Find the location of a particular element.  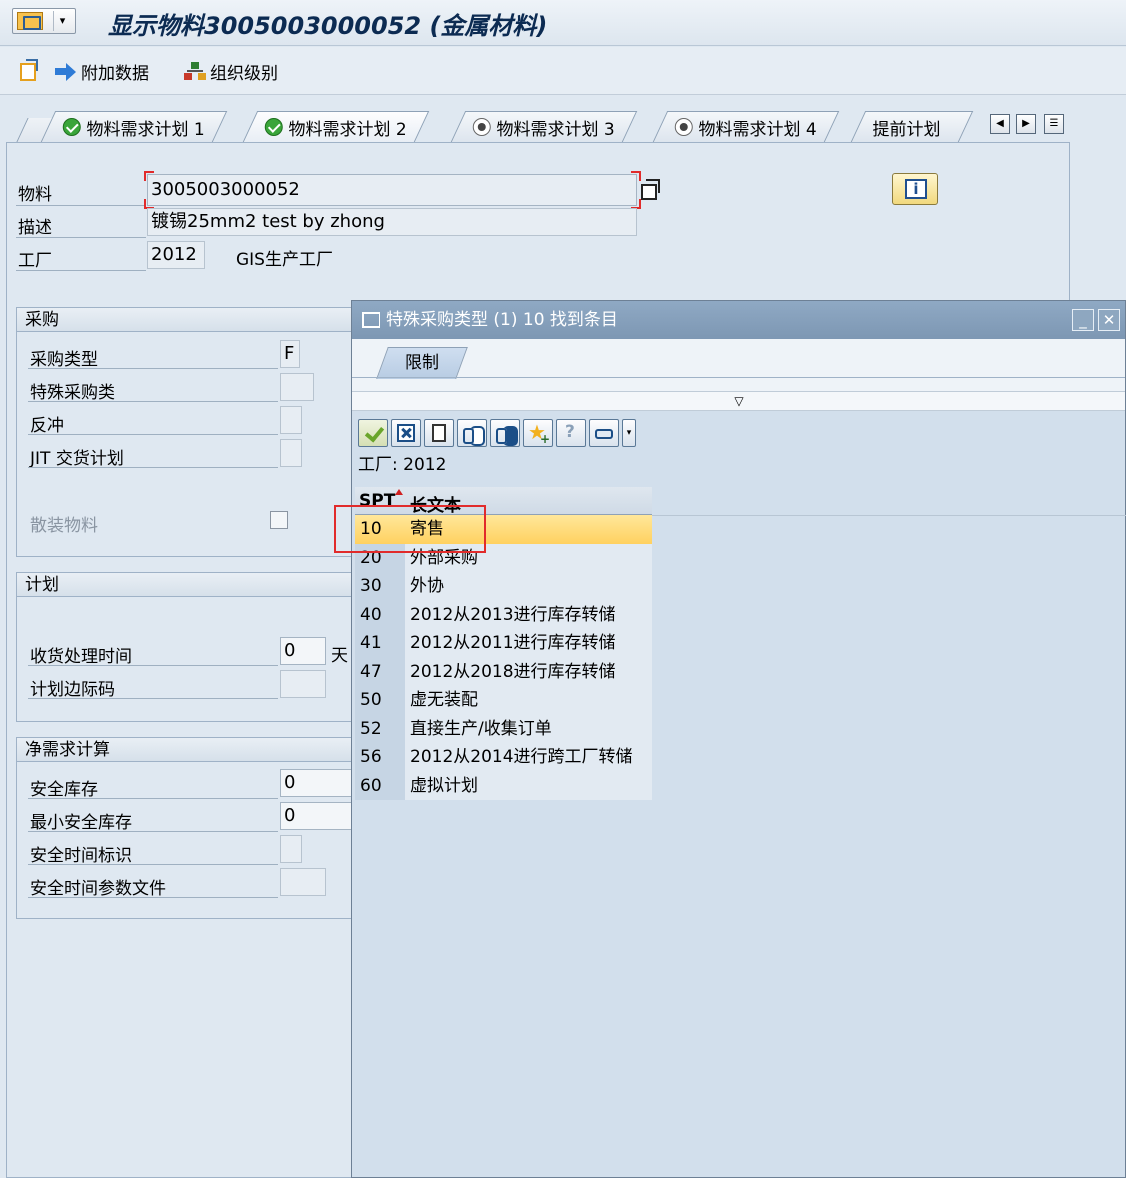

table-row: 30 外协 is located at coordinates (503, 586).